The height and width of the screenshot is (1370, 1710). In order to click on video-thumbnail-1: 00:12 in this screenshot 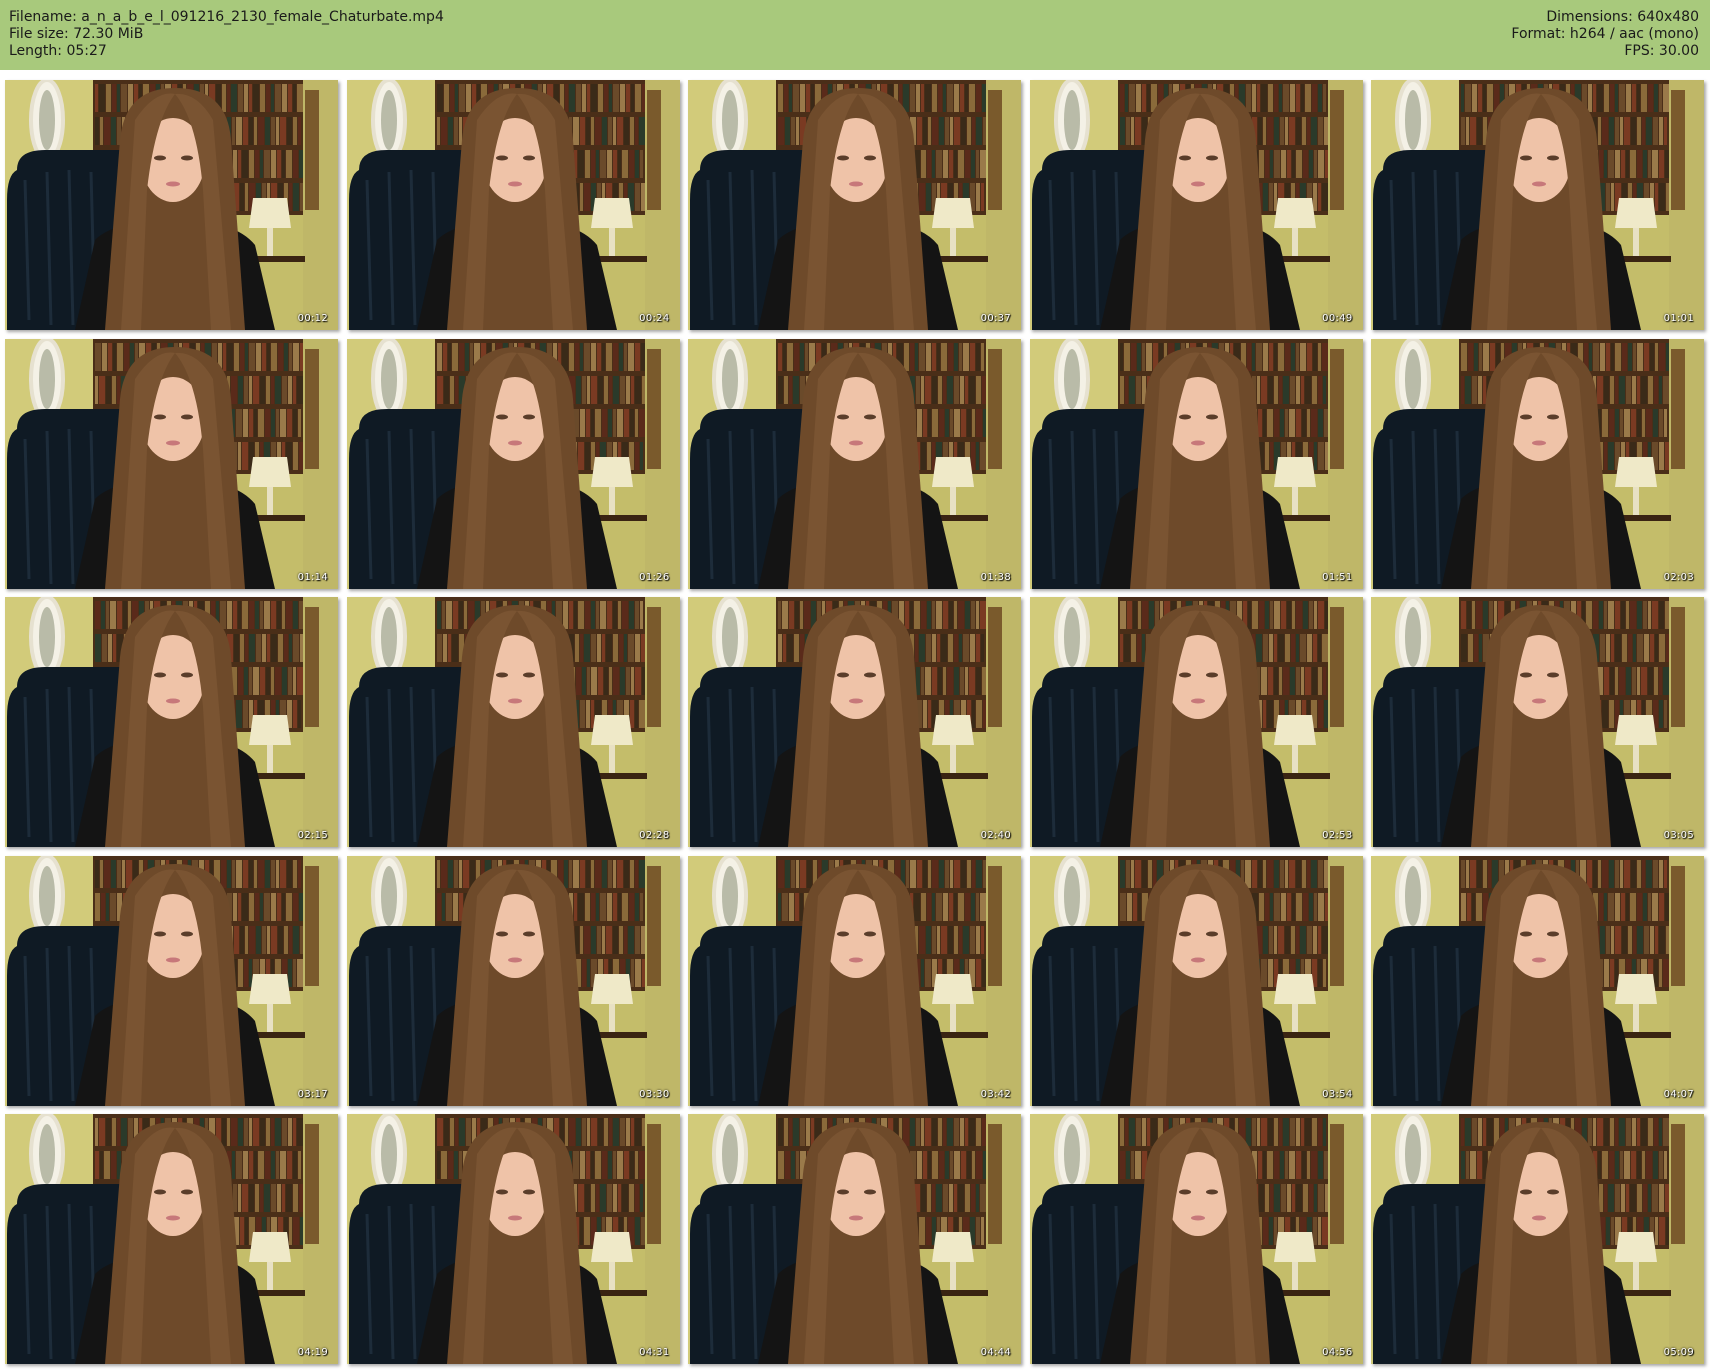, I will do `click(171, 205)`.